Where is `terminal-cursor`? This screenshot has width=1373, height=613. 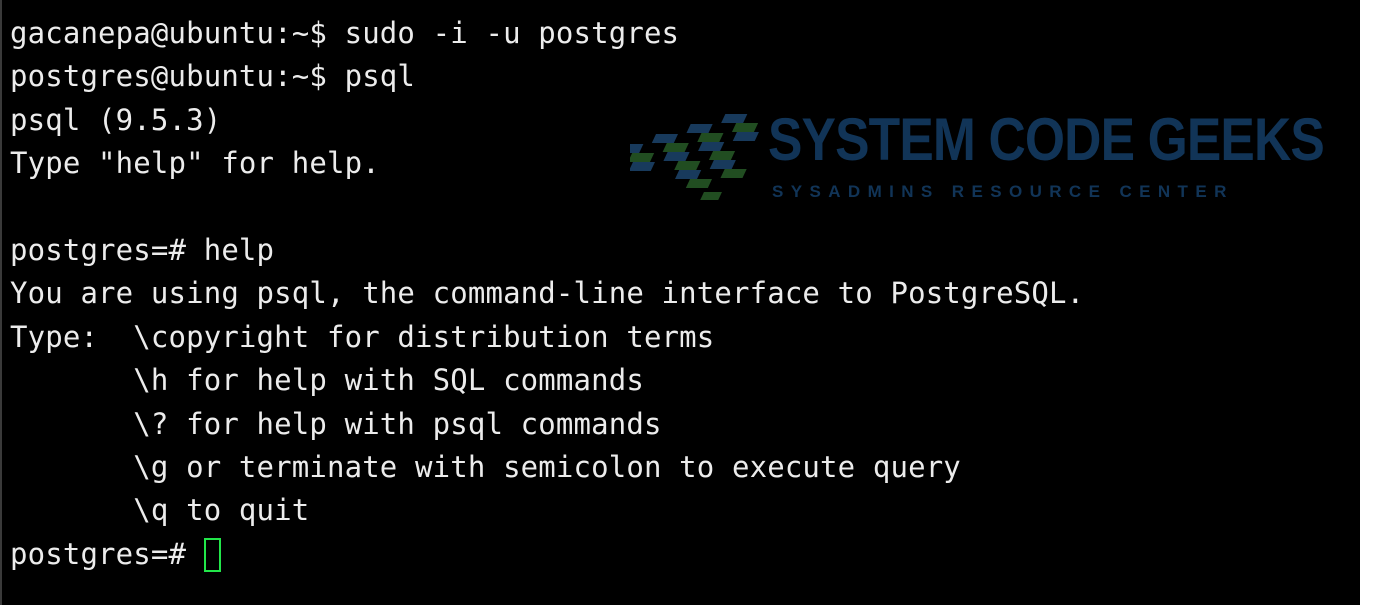 terminal-cursor is located at coordinates (212, 554).